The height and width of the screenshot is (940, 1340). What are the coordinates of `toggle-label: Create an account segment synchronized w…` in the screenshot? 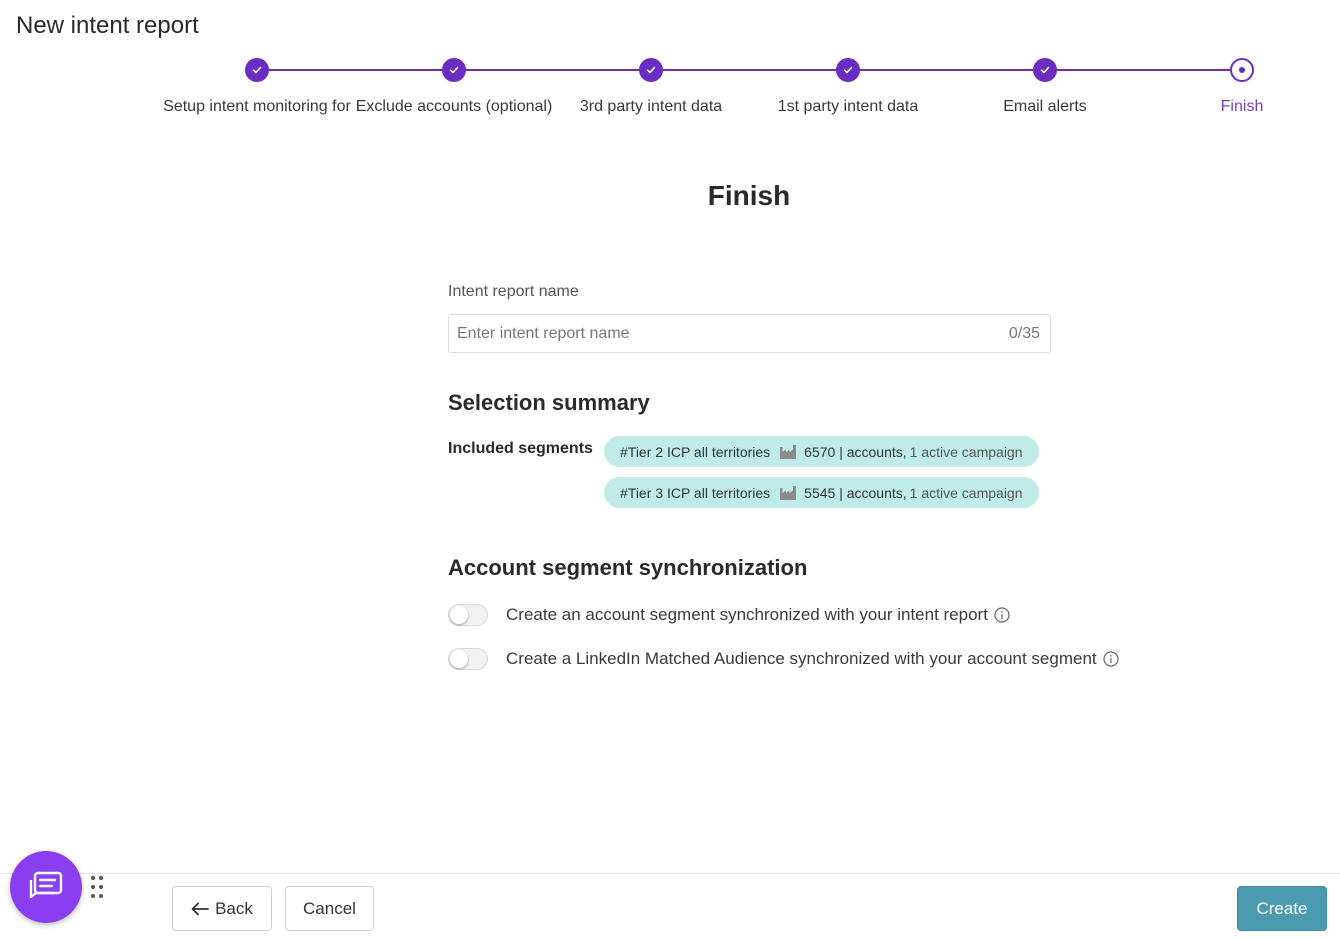 It's located at (747, 614).